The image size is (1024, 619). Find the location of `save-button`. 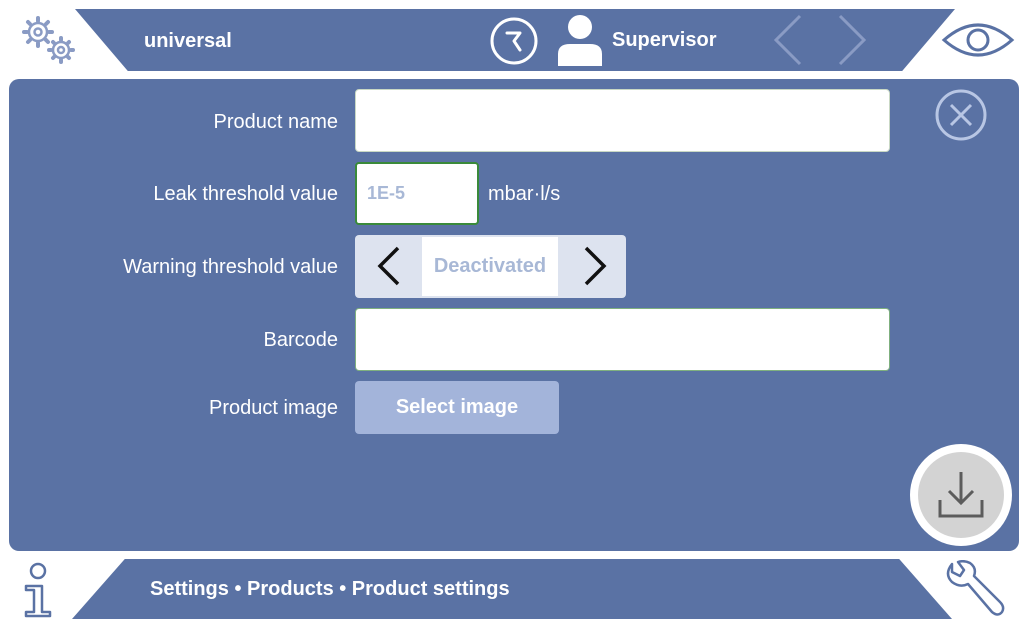

save-button is located at coordinates (961, 495).